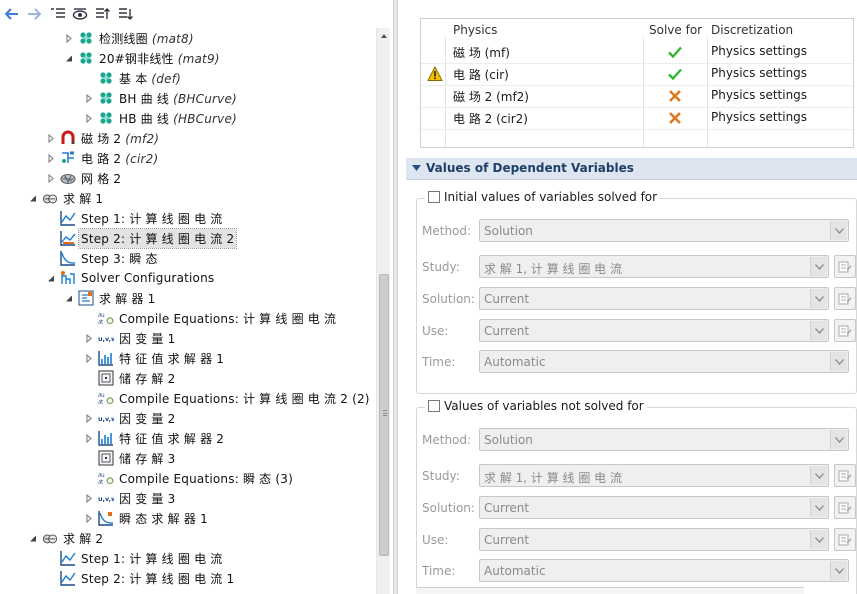 This screenshot has width=857, height=594. What do you see at coordinates (637, 96) in the screenshot?
I see `physics-table-row: 磁 场 2 (mf2) Physics settings` at bounding box center [637, 96].